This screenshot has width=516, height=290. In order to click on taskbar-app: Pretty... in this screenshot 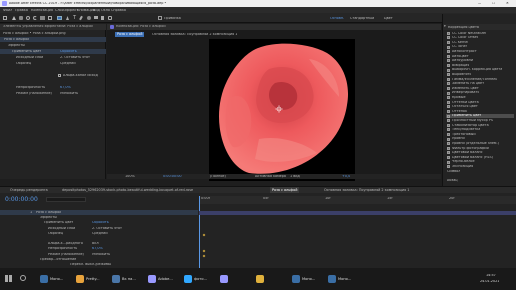, I will do `click(88, 279)`.